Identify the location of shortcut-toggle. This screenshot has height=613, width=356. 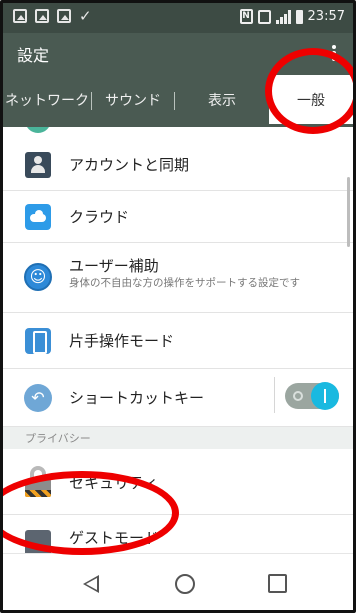
(312, 396).